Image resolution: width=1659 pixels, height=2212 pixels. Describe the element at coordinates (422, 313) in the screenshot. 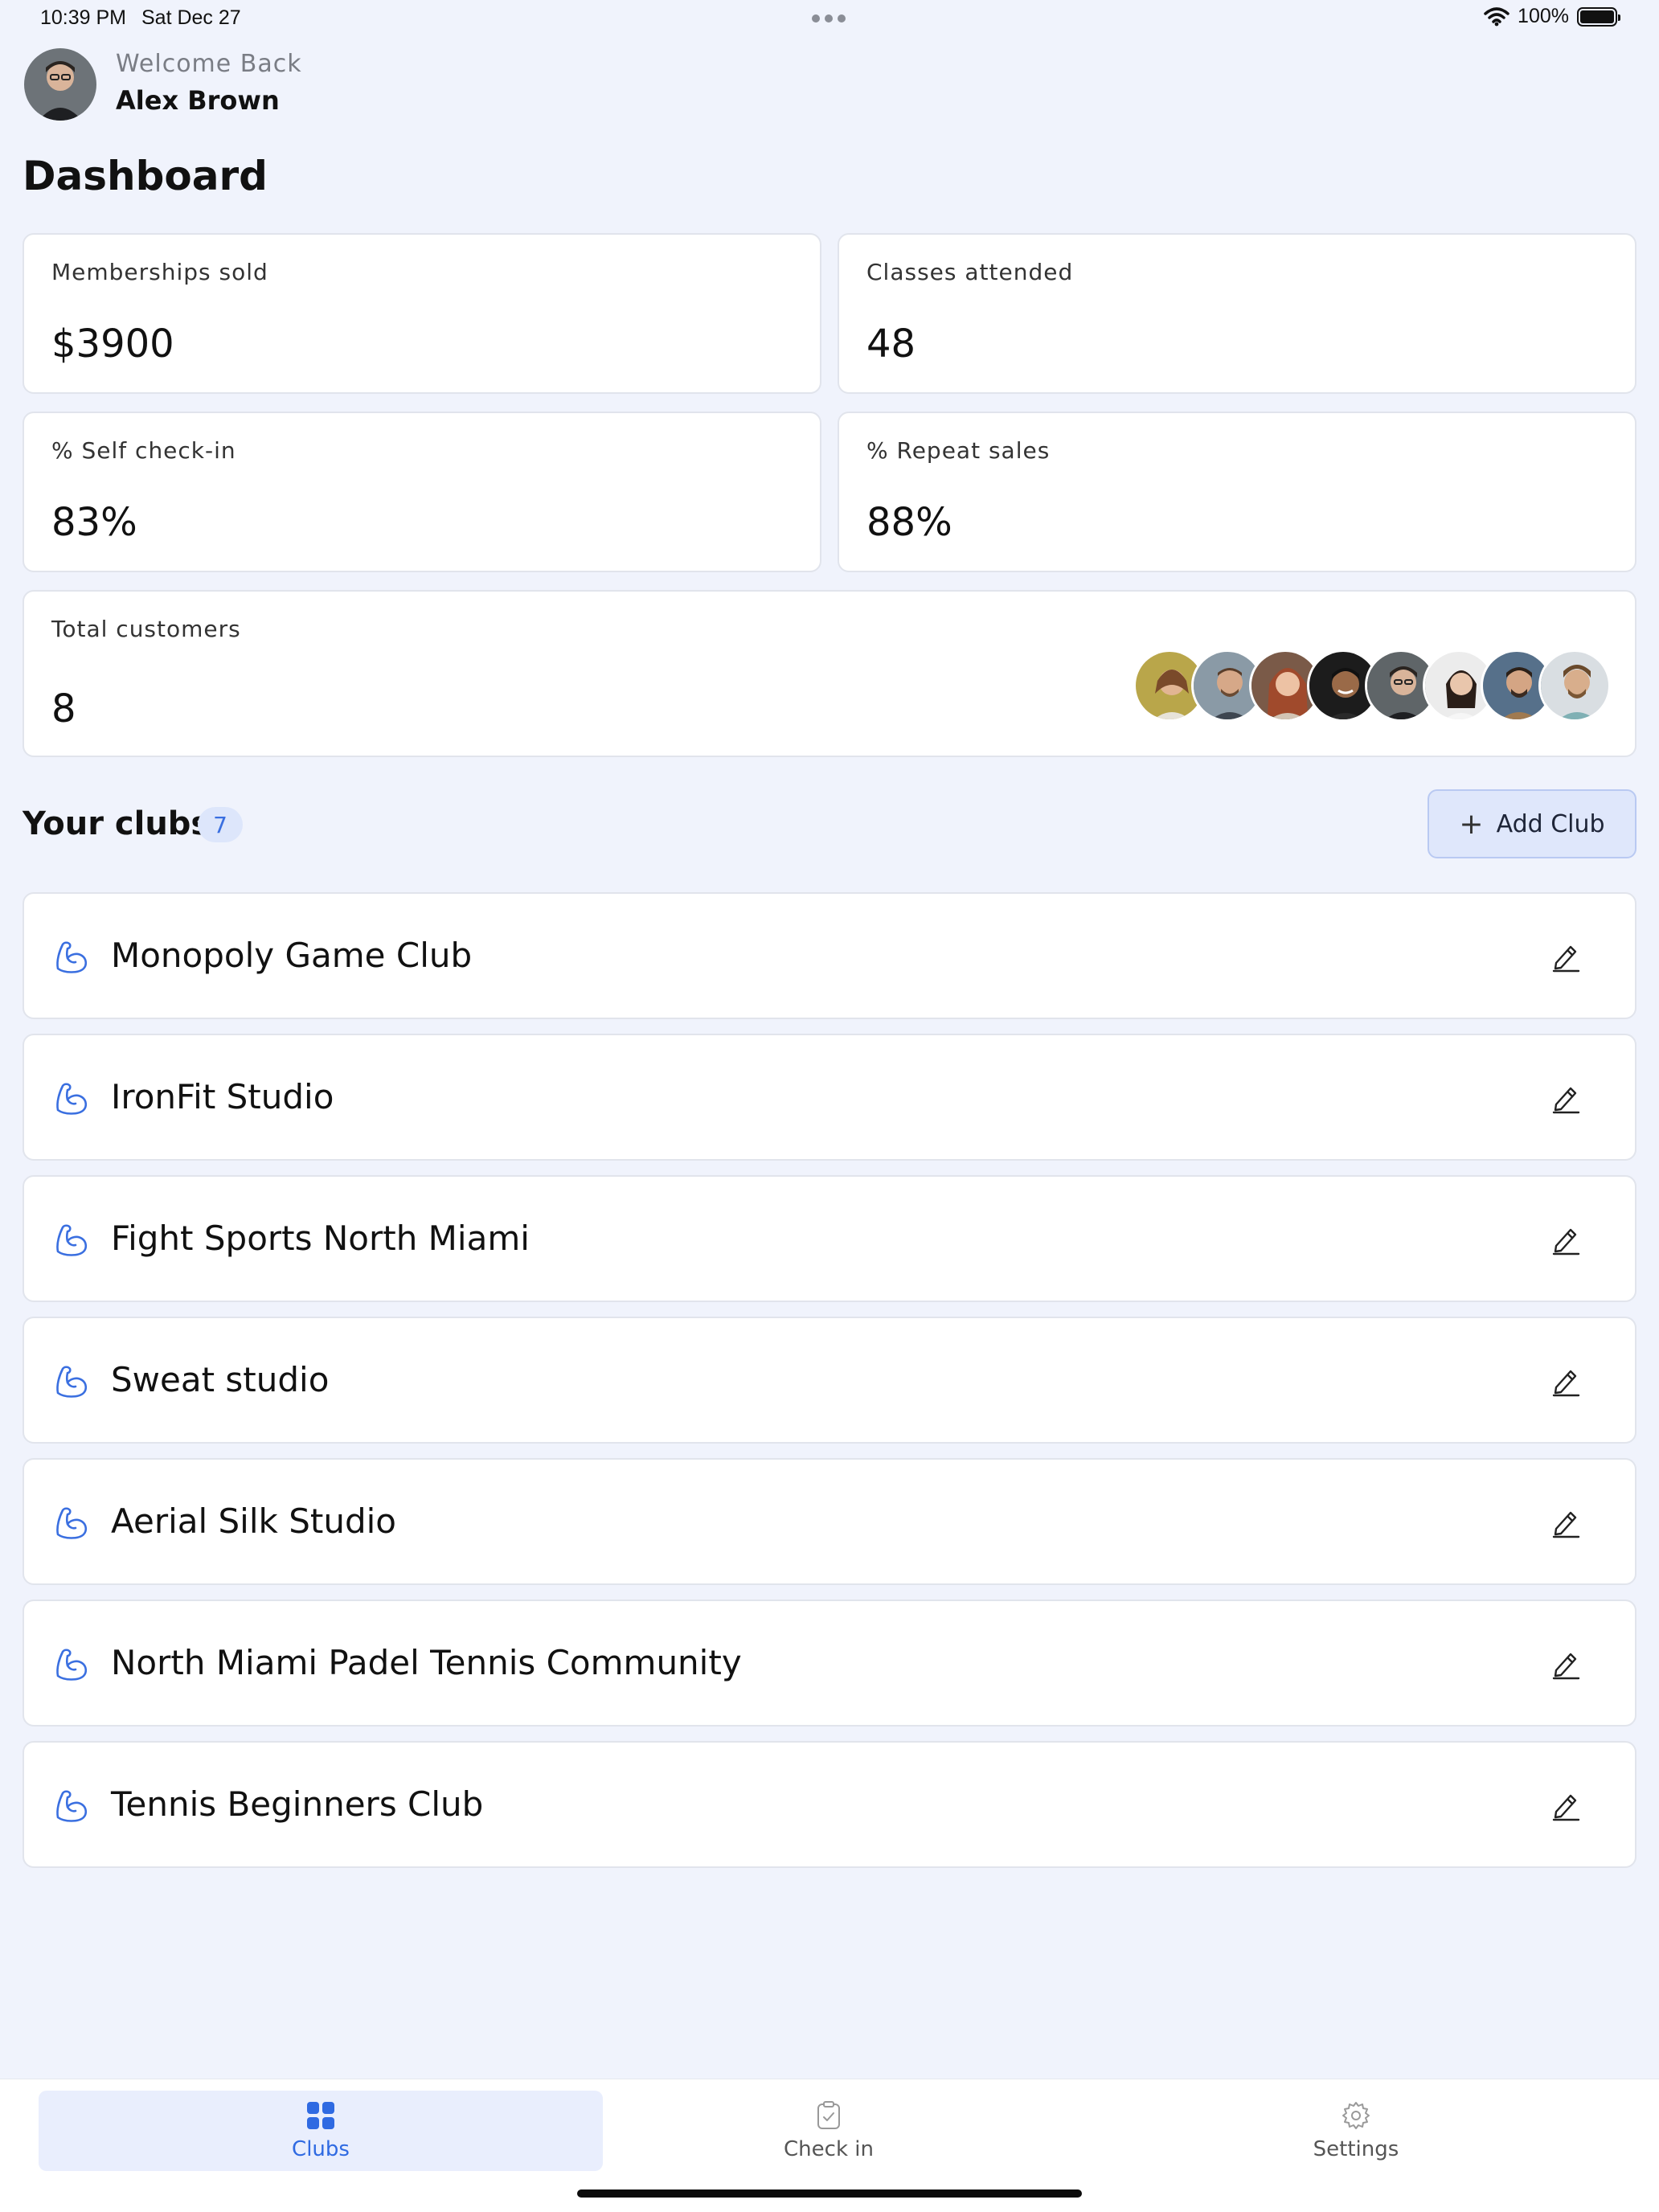

I see `stat-card-memberships-sold: Memberships sold $3900` at that location.